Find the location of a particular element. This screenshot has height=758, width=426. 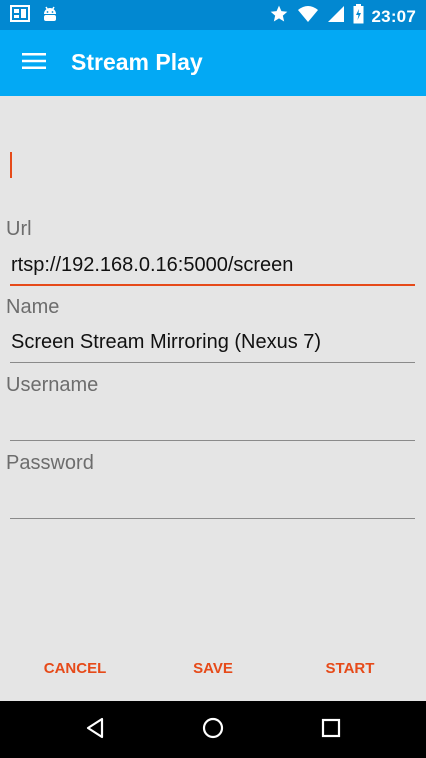

recents-icon is located at coordinates (331, 730).